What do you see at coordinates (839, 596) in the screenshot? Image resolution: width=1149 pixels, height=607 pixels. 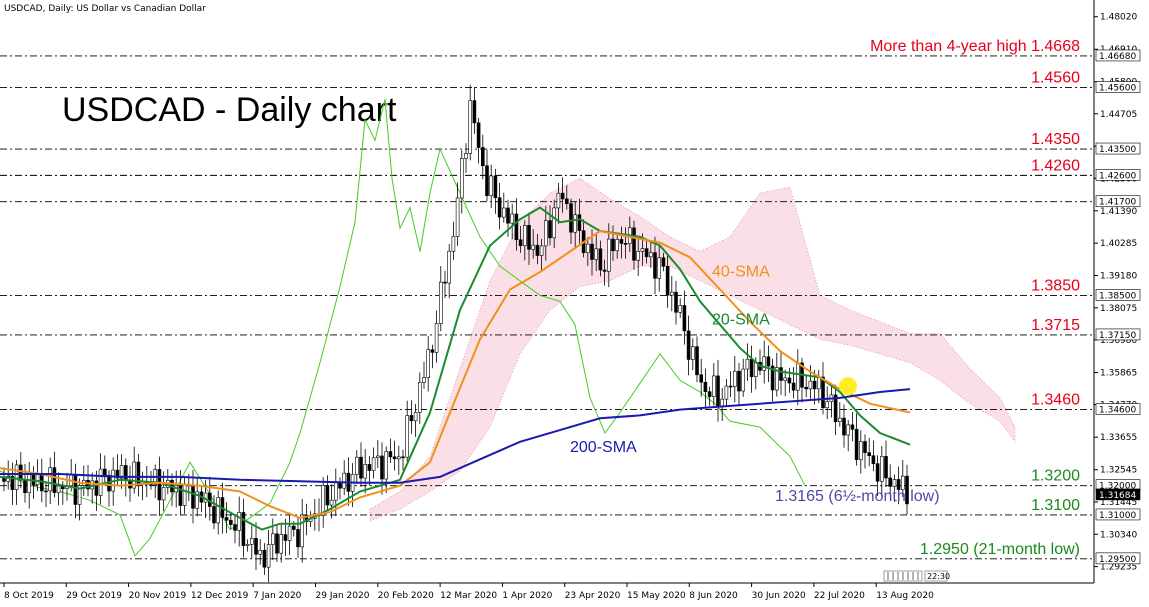 I see `x-tick-label: 22 Jul 2020` at bounding box center [839, 596].